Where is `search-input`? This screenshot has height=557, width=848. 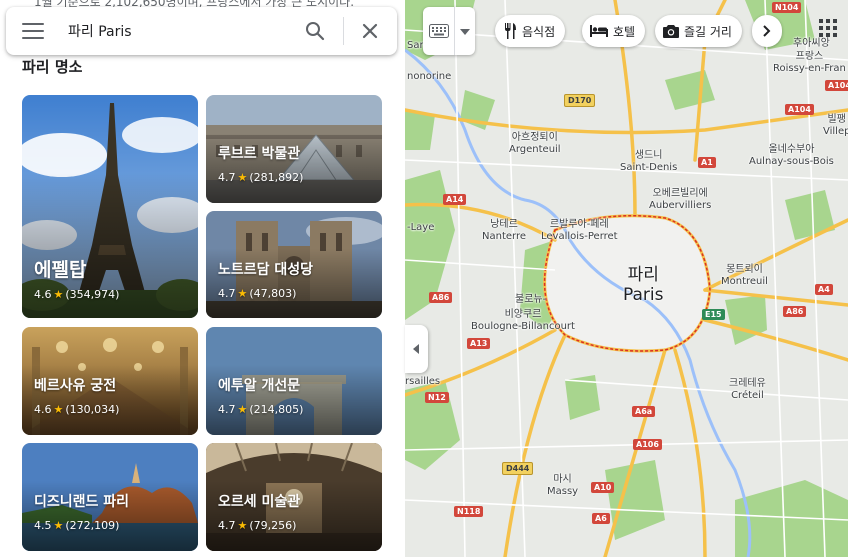
search-input is located at coordinates (183, 31).